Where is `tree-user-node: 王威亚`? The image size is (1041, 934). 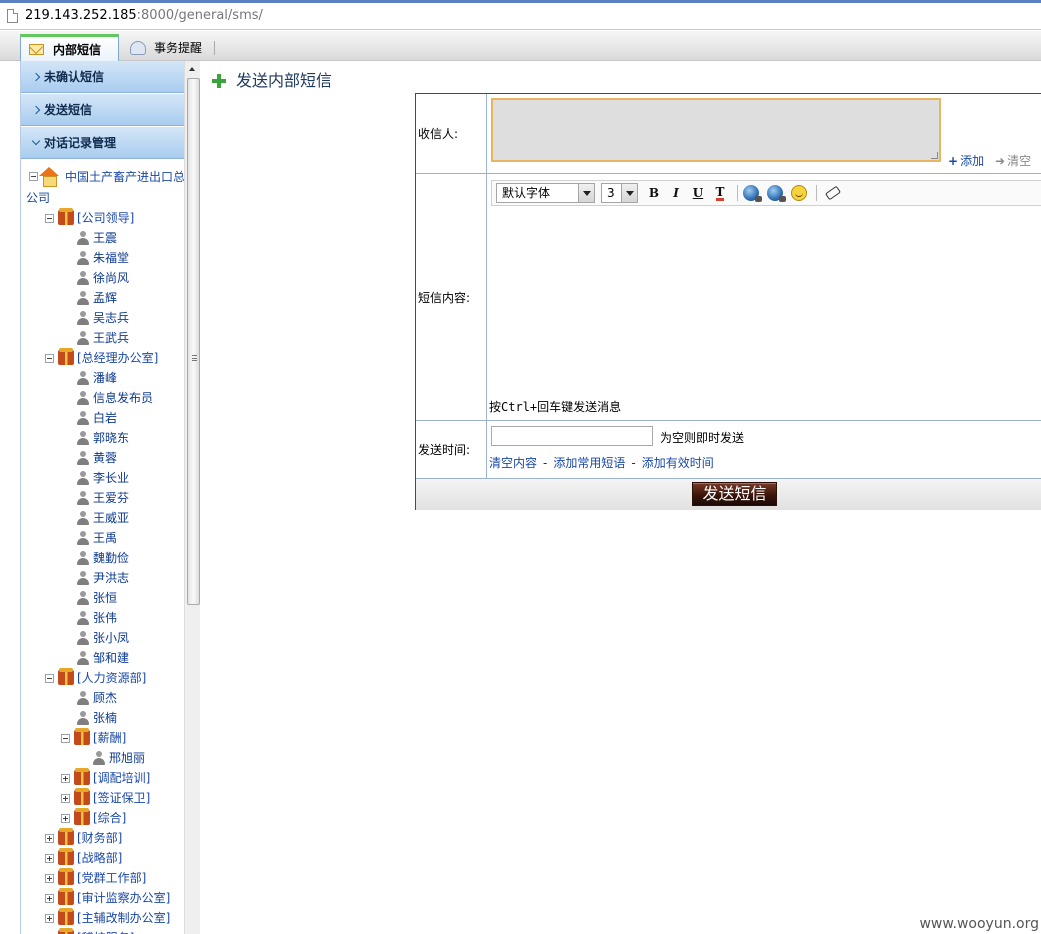 tree-user-node: 王威亚 is located at coordinates (102, 518).